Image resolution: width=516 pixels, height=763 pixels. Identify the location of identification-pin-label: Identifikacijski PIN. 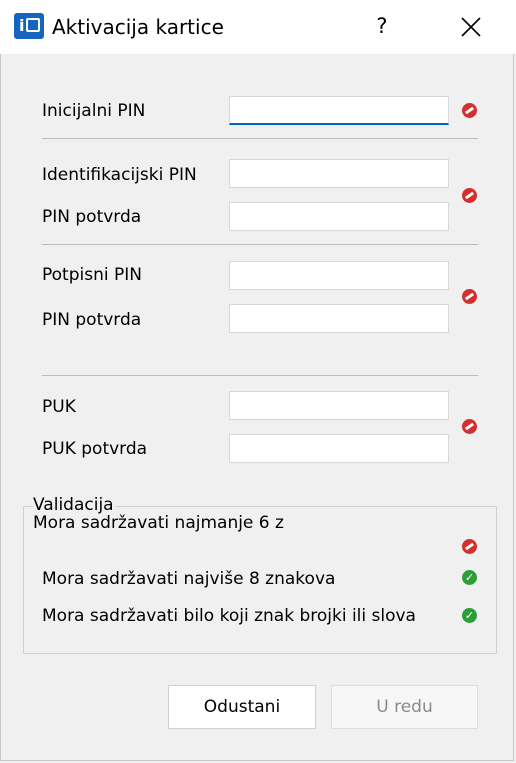
(119, 175).